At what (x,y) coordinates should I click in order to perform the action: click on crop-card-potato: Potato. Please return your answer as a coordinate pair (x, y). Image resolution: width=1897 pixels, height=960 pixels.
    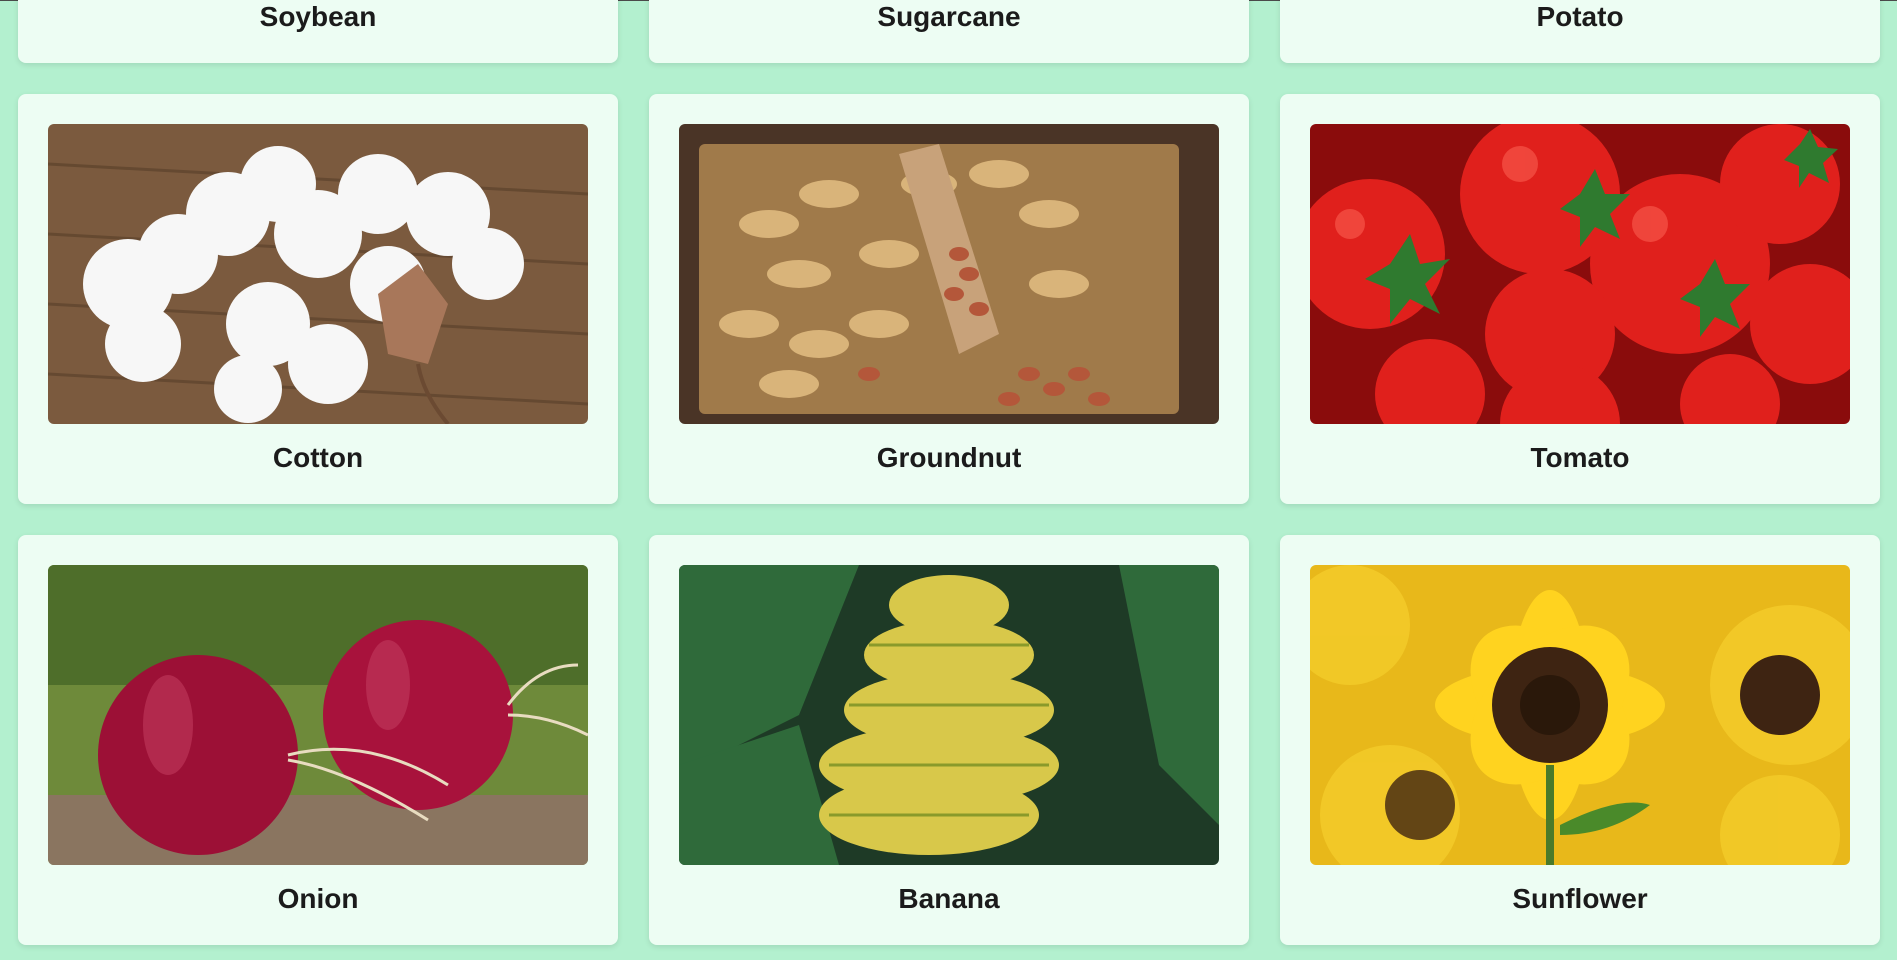
    Looking at the image, I should click on (1580, 31).